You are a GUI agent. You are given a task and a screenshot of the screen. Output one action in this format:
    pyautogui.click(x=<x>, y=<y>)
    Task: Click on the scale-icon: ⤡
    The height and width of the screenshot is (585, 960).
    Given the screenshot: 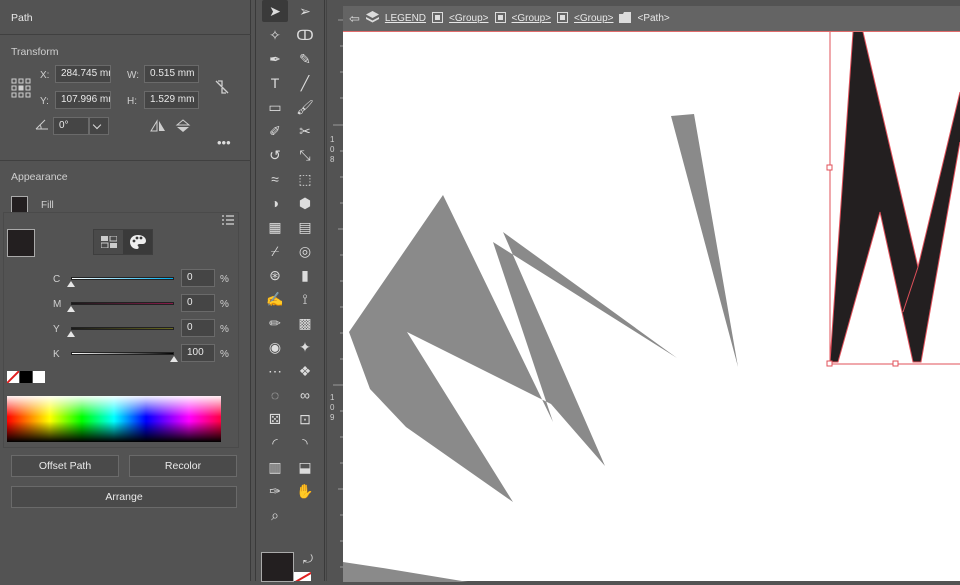 What is the action you would take?
    pyautogui.click(x=305, y=155)
    